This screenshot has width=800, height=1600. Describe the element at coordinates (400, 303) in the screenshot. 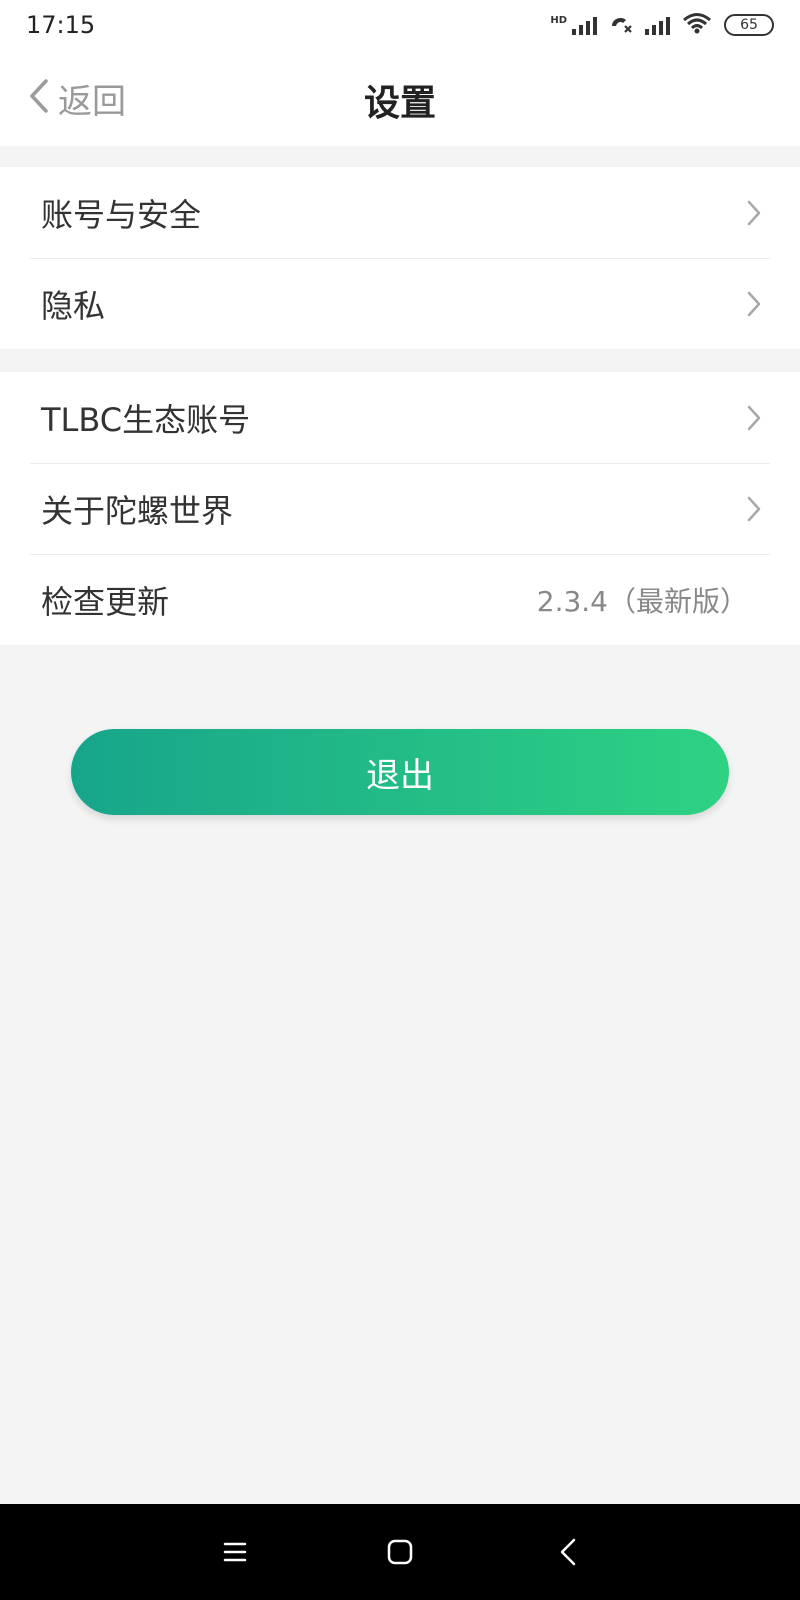

I see `settings-item-privacy: 隐私` at that location.